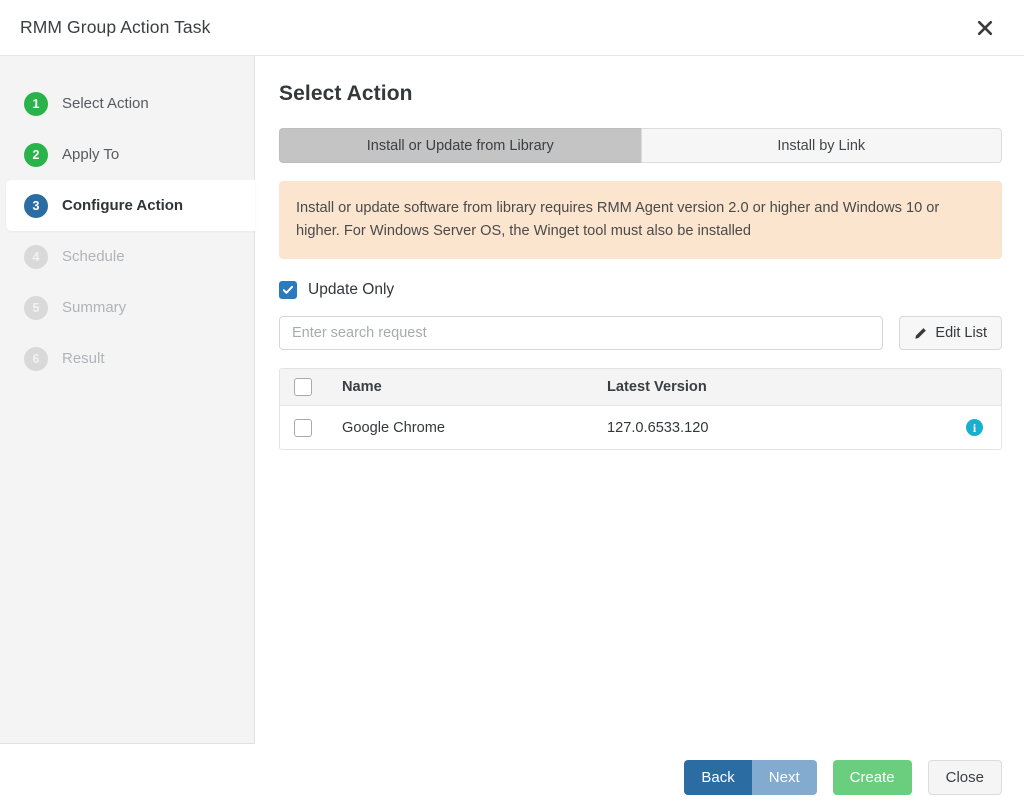 Image resolution: width=1024 pixels, height=810 pixels. I want to click on cell-name: Google Chrome, so click(394, 427).